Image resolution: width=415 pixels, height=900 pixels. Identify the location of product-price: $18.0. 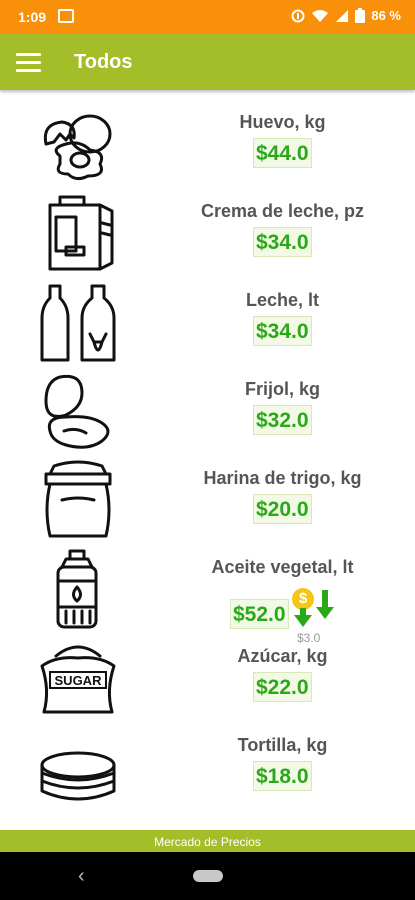
(282, 776).